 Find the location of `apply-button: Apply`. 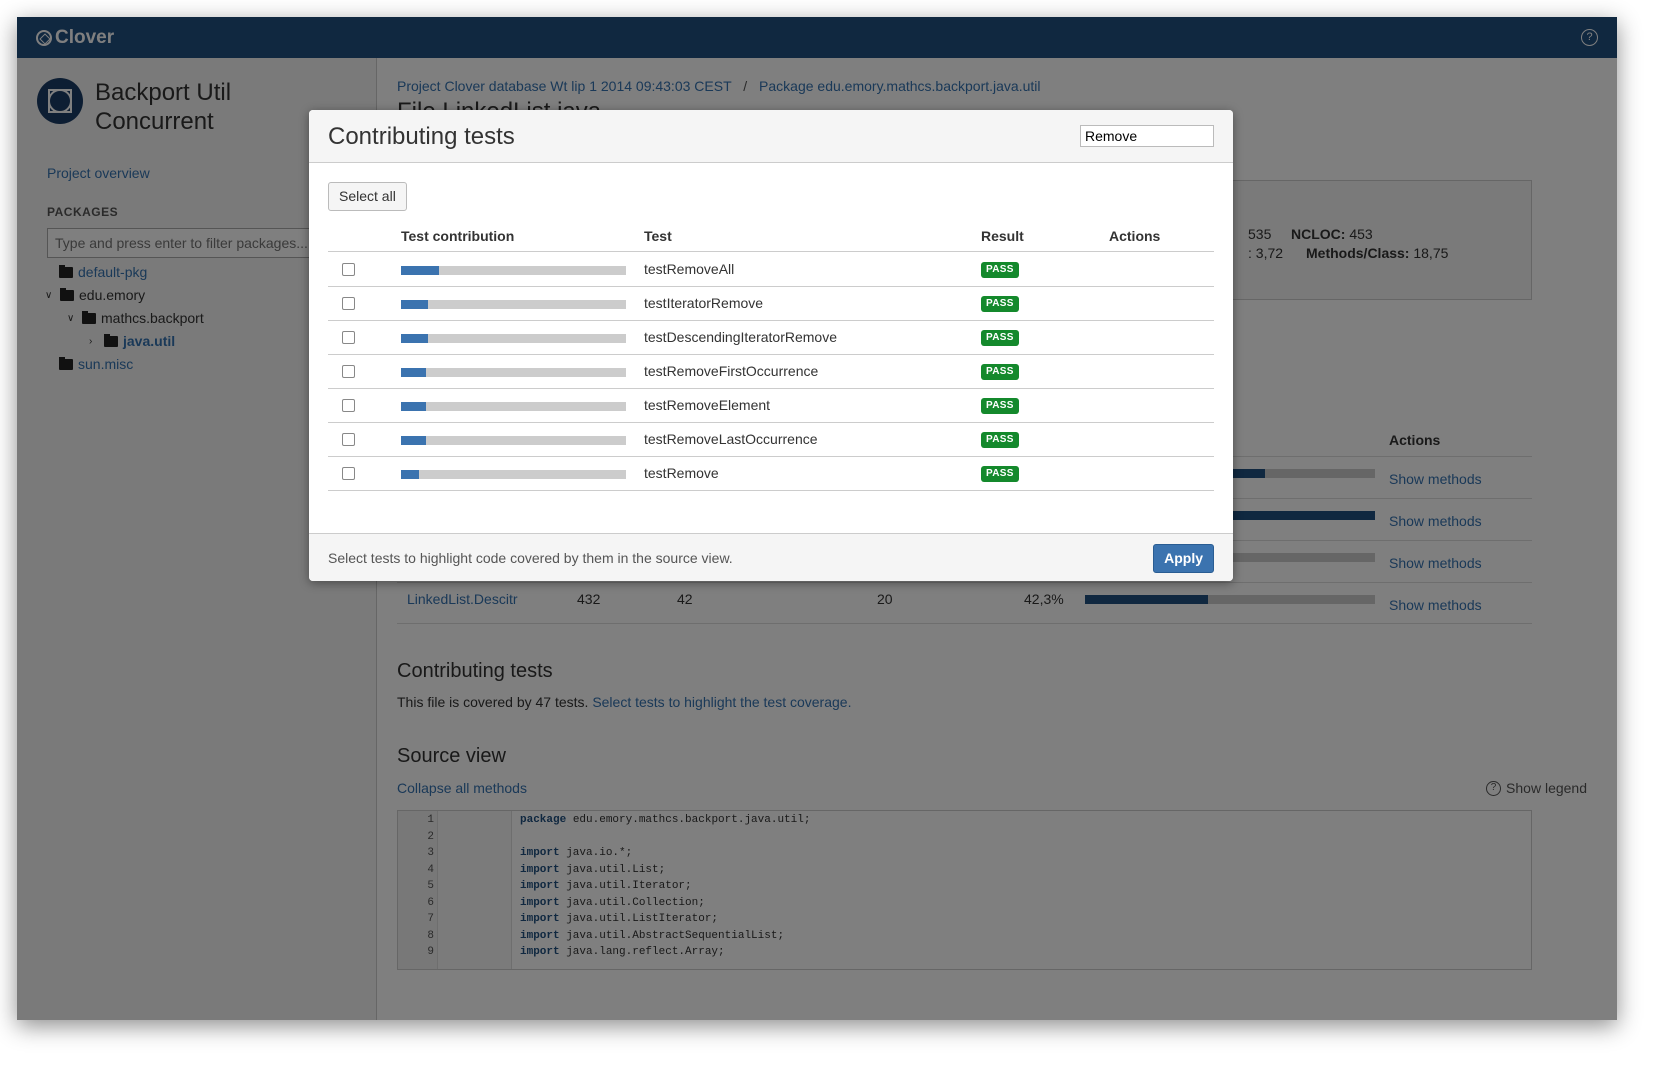

apply-button: Apply is located at coordinates (1183, 558).